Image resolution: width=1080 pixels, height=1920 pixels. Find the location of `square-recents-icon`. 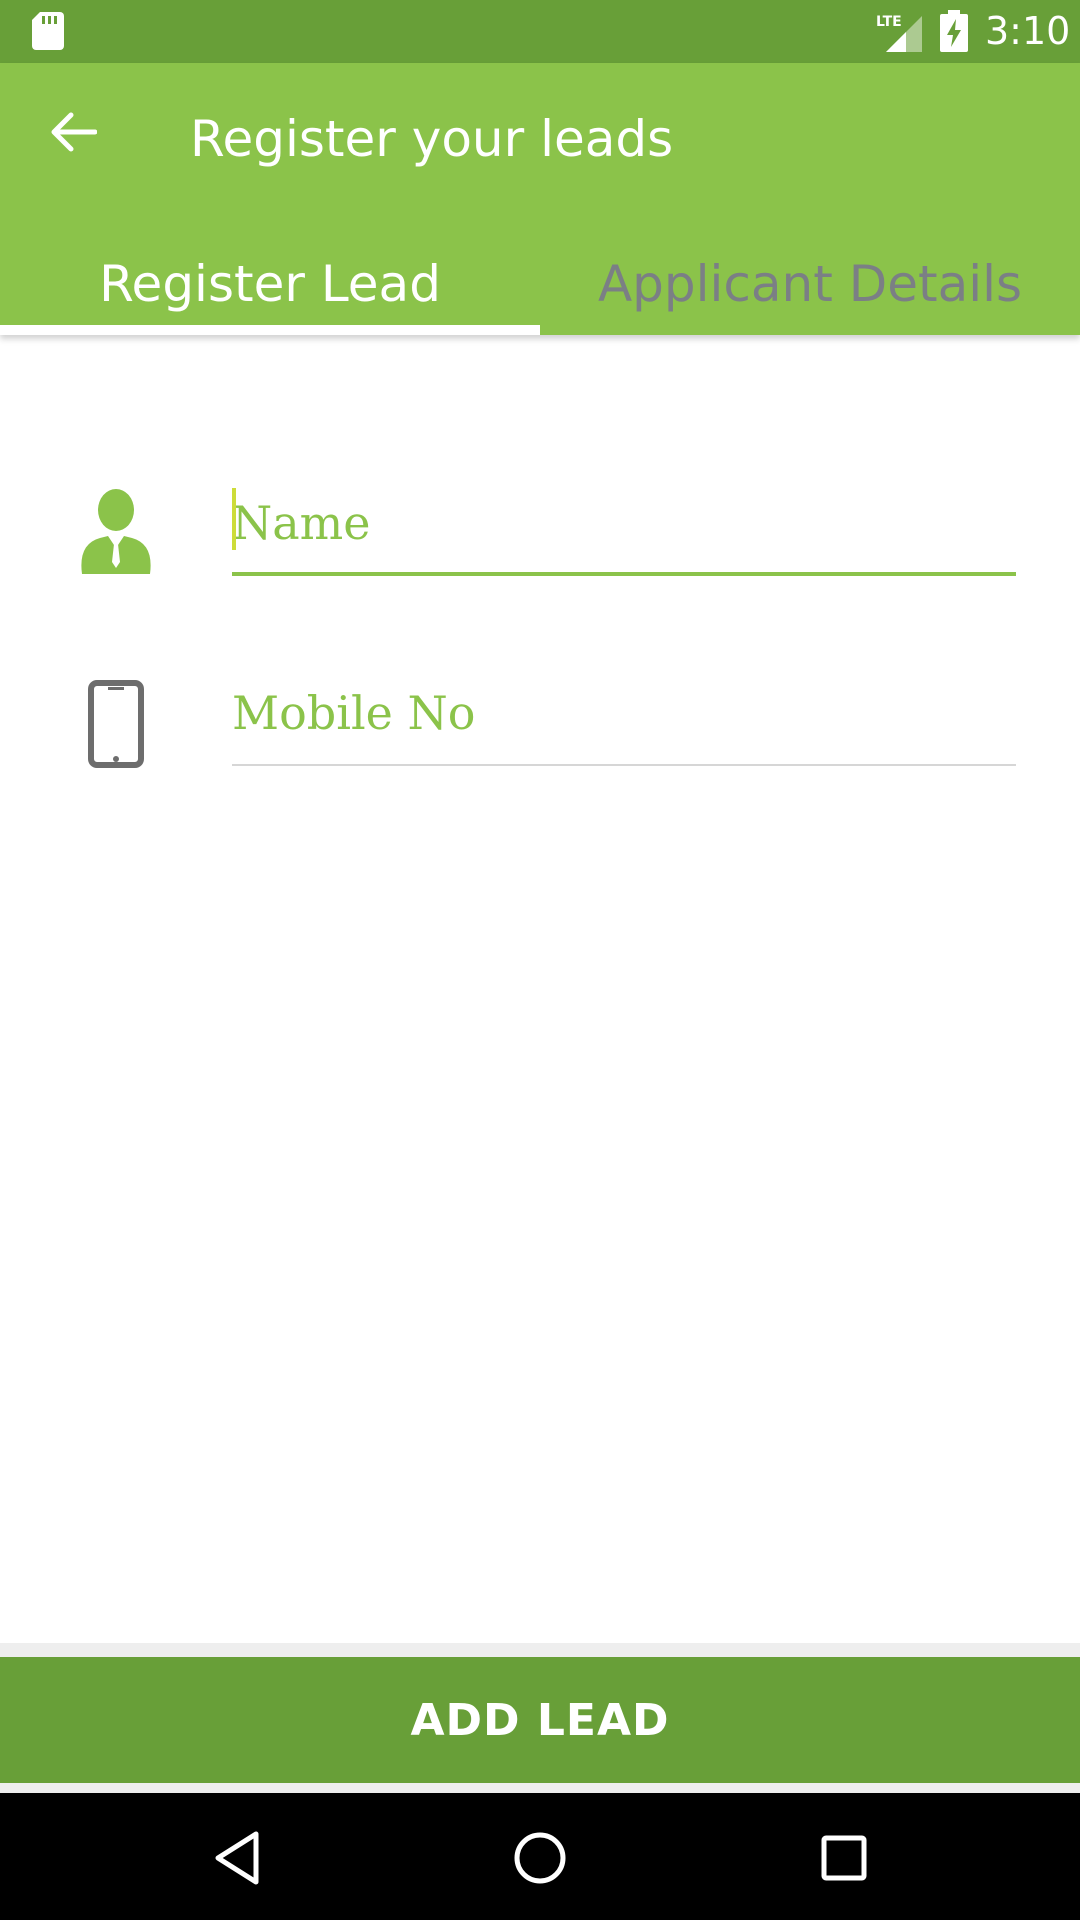

square-recents-icon is located at coordinates (844, 1858).